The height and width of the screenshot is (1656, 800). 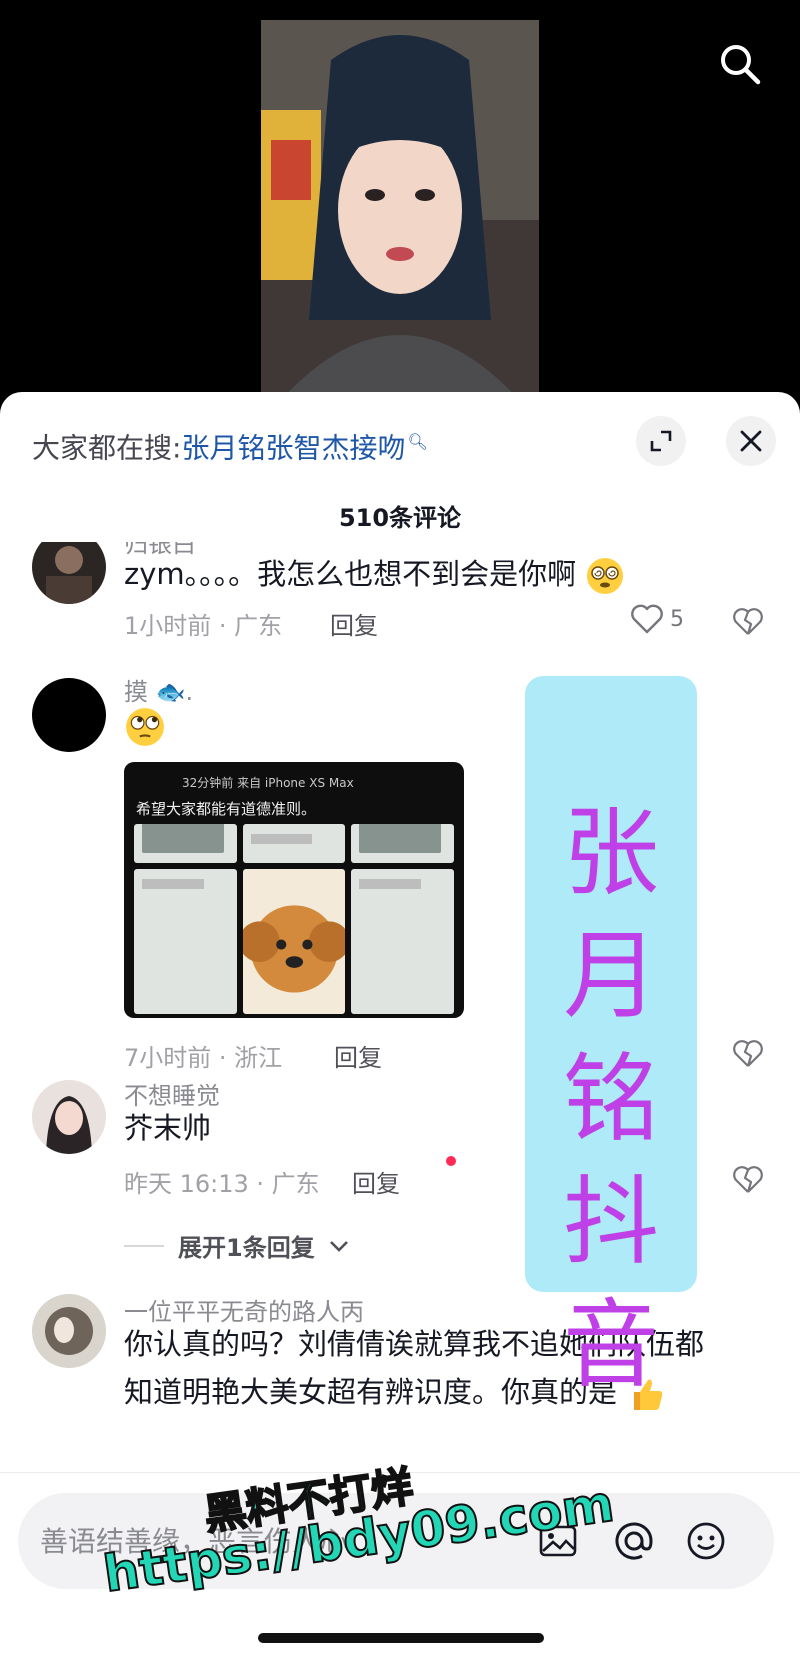 I want to click on hot-search-link: 大家都在搜:张月铭张智杰接吻 🔍︎, so click(x=230, y=445).